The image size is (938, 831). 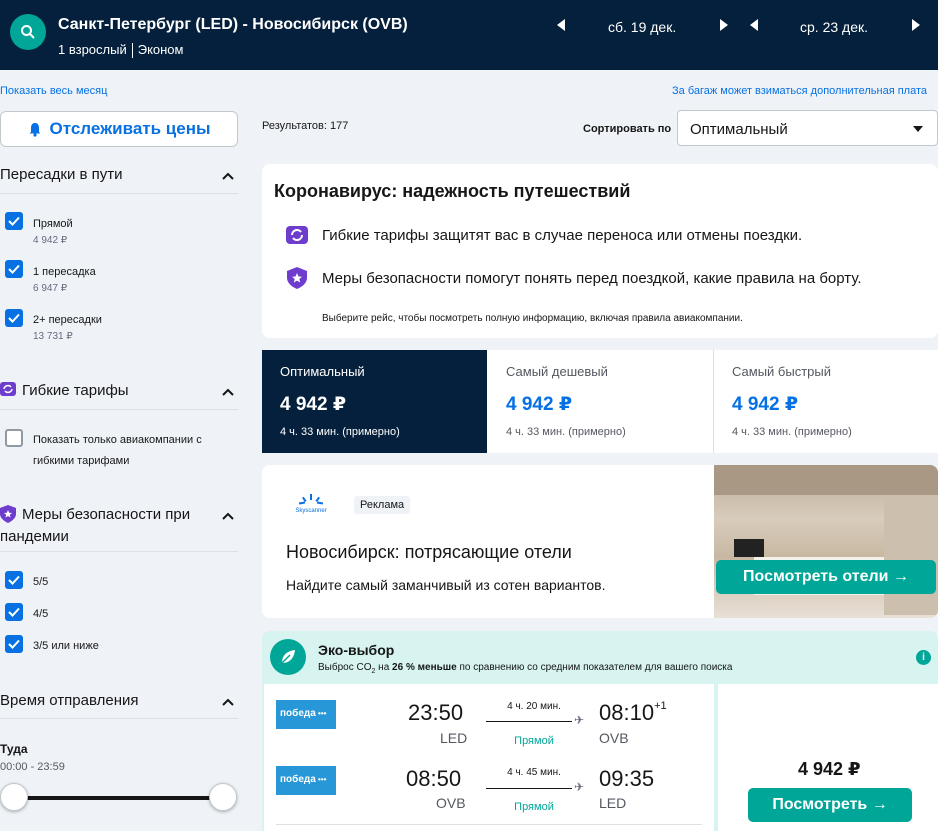 What do you see at coordinates (534, 706) in the screenshot?
I see `leg1-duration: 4 ч. 20 мин.` at bounding box center [534, 706].